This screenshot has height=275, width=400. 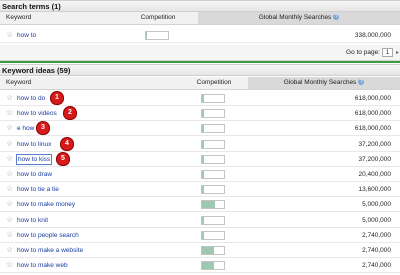 What do you see at coordinates (37, 113) in the screenshot?
I see `keyword-link: how to videos` at bounding box center [37, 113].